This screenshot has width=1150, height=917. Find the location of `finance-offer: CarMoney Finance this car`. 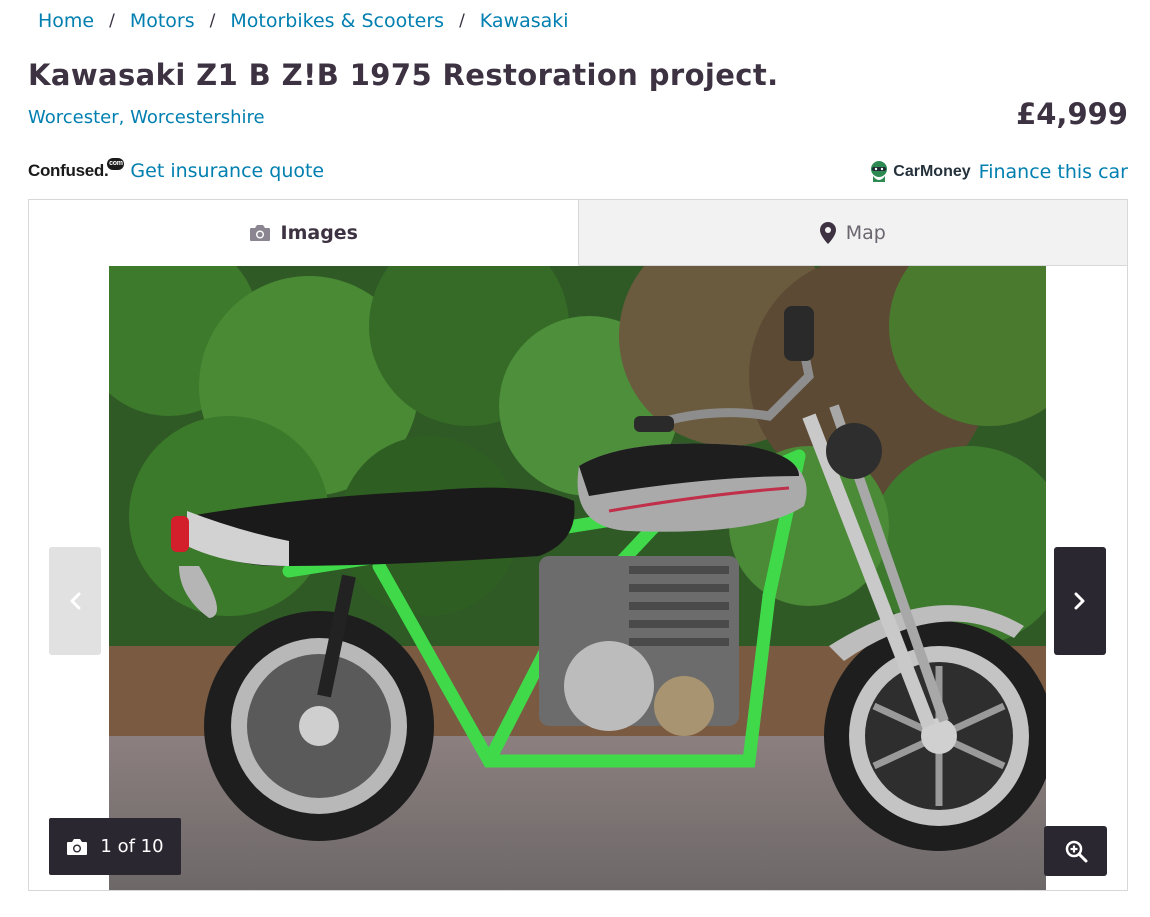

finance-offer: CarMoney Finance this car is located at coordinates (998, 172).